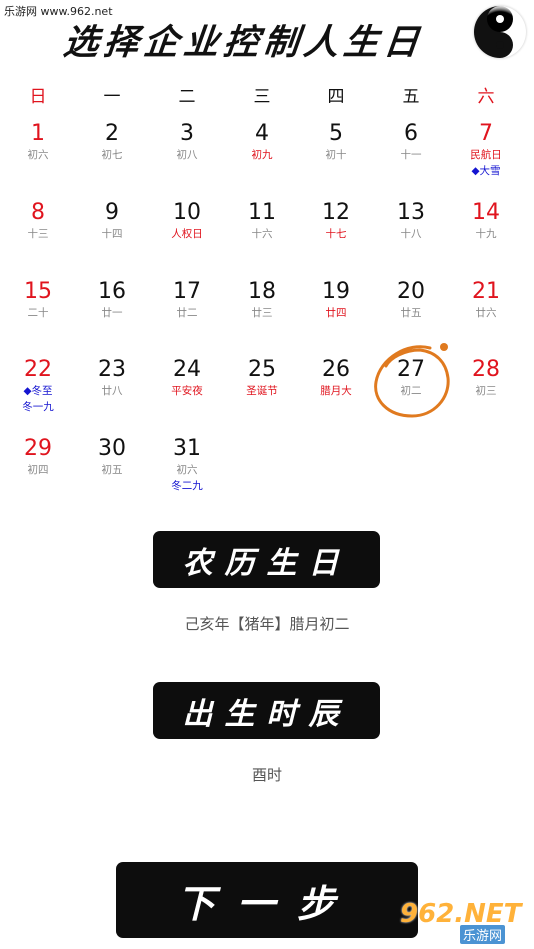 The width and height of the screenshot is (534, 949). I want to click on lunar-label: 二十, so click(38, 313).